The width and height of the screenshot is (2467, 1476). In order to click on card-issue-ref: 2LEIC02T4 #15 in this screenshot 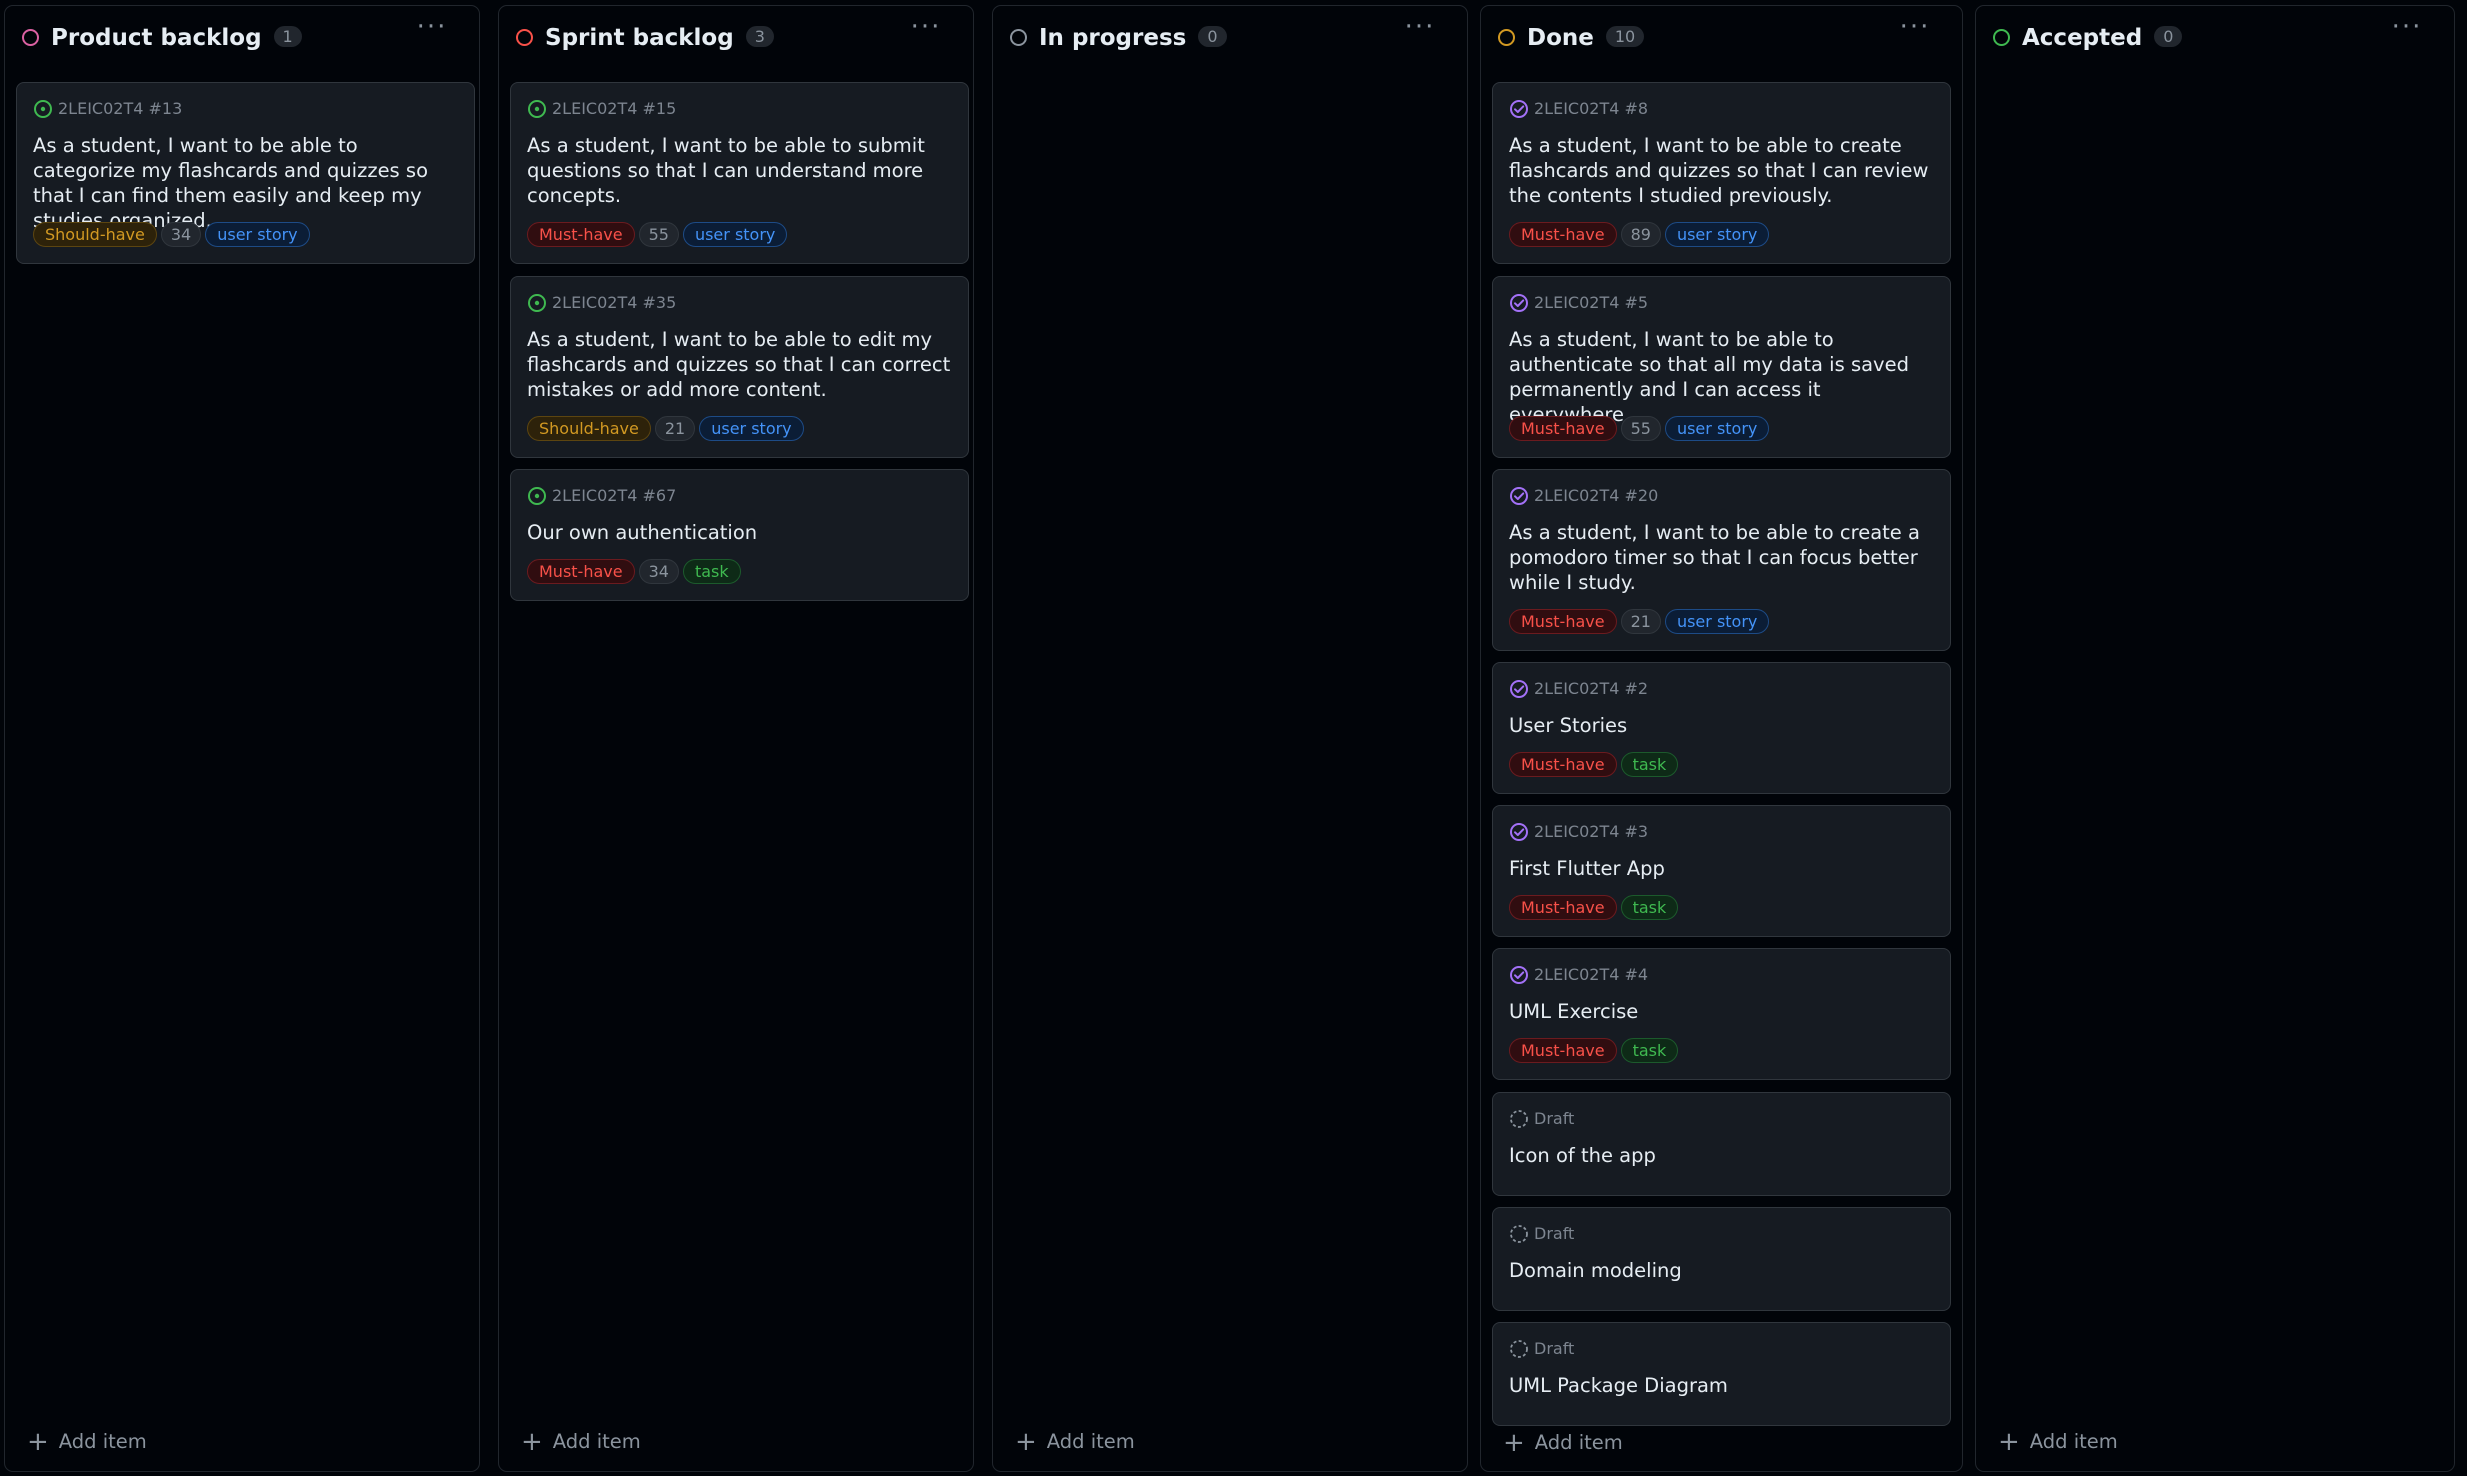, I will do `click(614, 108)`.